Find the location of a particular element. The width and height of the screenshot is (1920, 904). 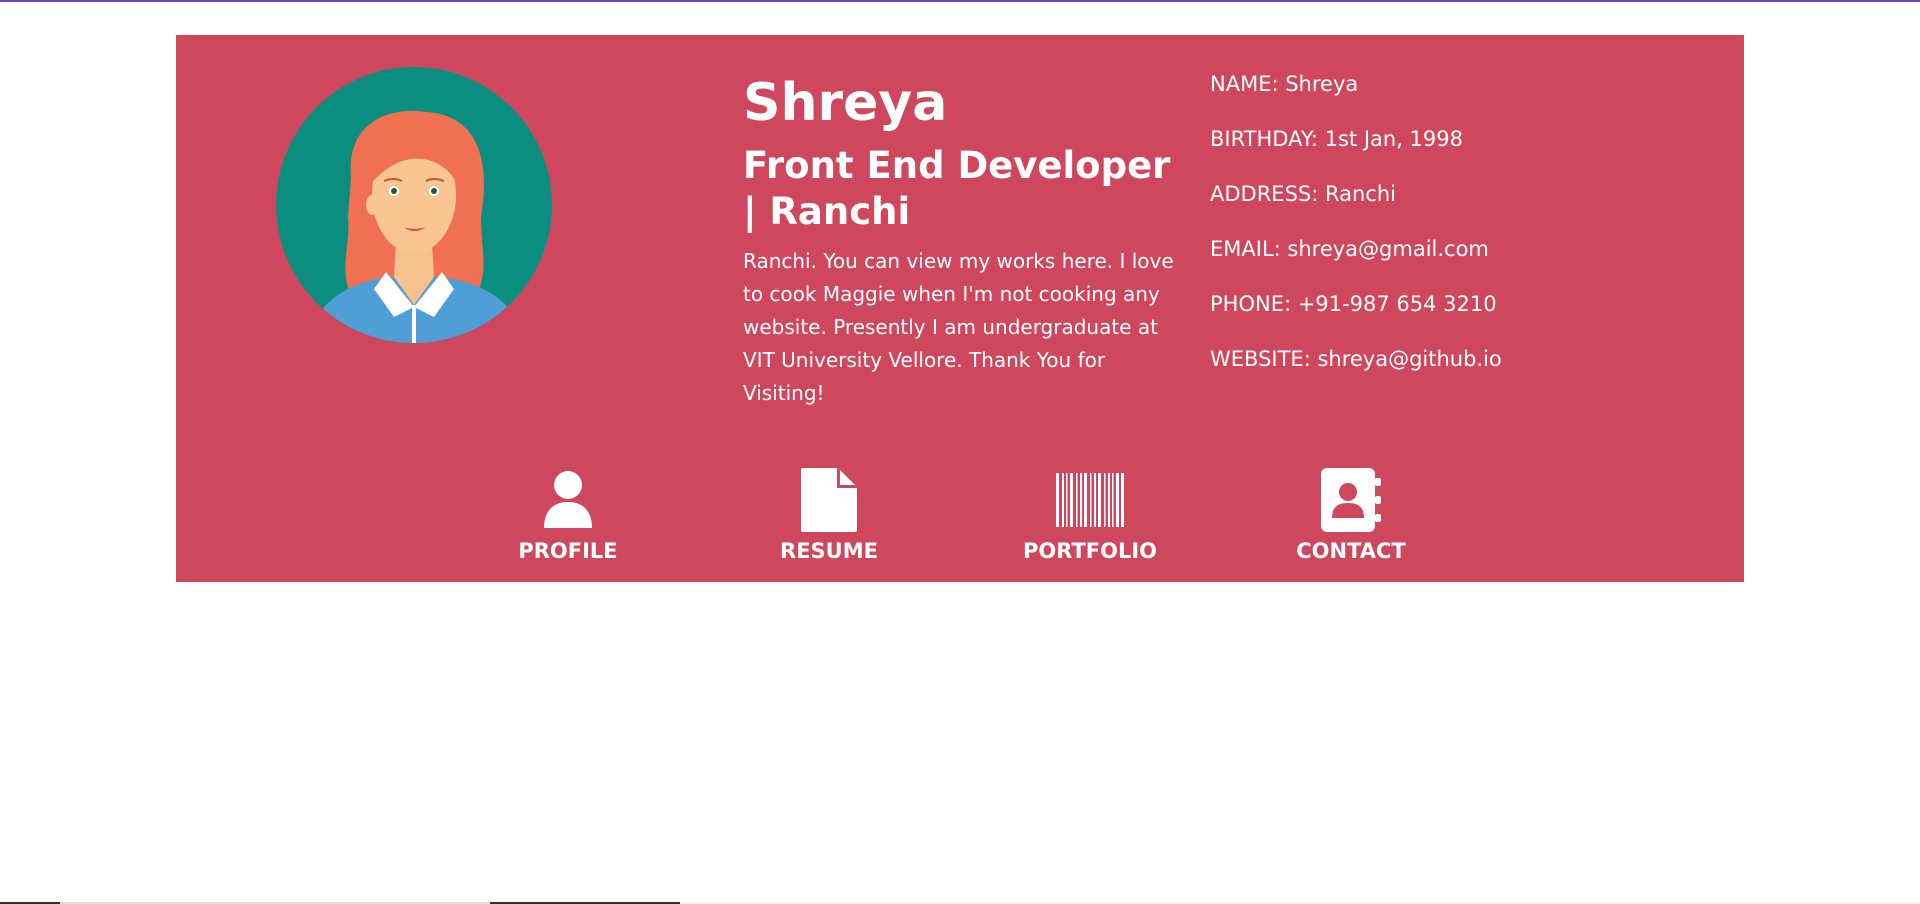

nav-profile: PROFILE is located at coordinates (568, 515).